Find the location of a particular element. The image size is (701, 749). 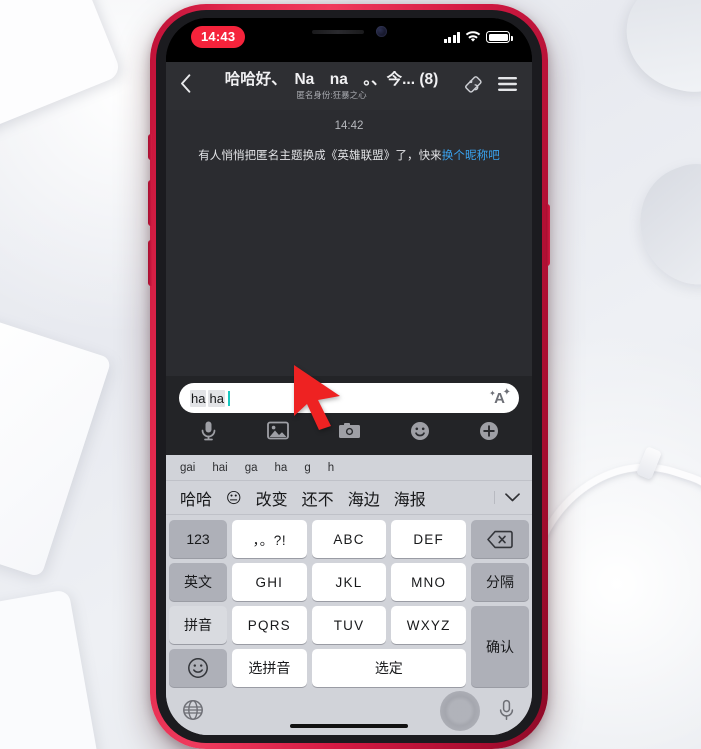

message-input-field: ha ha ✦ A ✦ is located at coordinates (349, 398).